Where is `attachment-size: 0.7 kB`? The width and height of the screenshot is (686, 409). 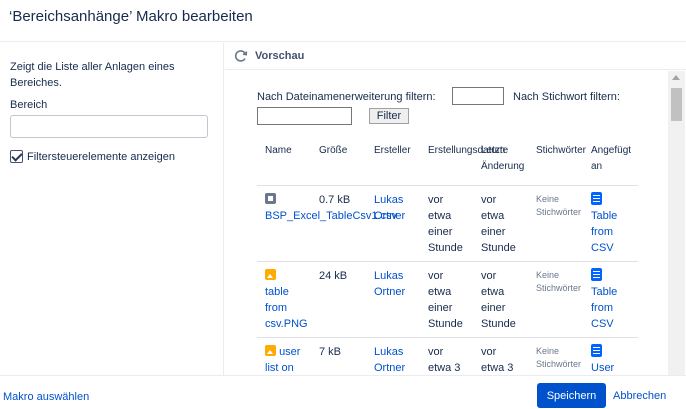
attachment-size: 0.7 kB is located at coordinates (335, 200).